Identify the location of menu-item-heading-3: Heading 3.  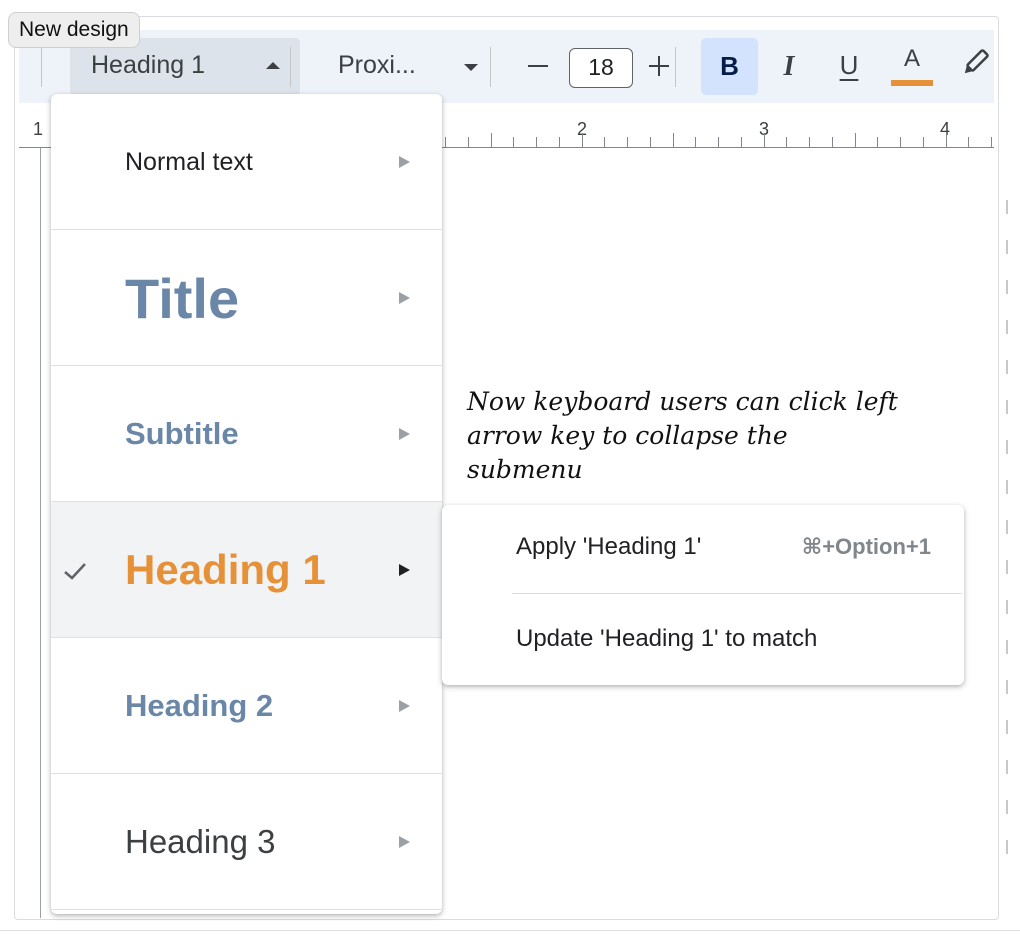
(246, 842).